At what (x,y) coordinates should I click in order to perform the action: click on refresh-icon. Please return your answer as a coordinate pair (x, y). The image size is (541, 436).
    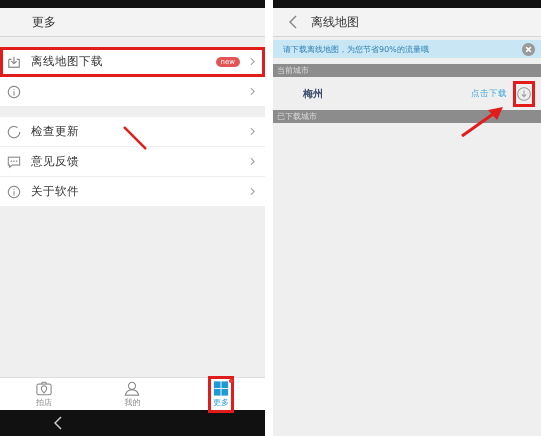
    Looking at the image, I should click on (14, 131).